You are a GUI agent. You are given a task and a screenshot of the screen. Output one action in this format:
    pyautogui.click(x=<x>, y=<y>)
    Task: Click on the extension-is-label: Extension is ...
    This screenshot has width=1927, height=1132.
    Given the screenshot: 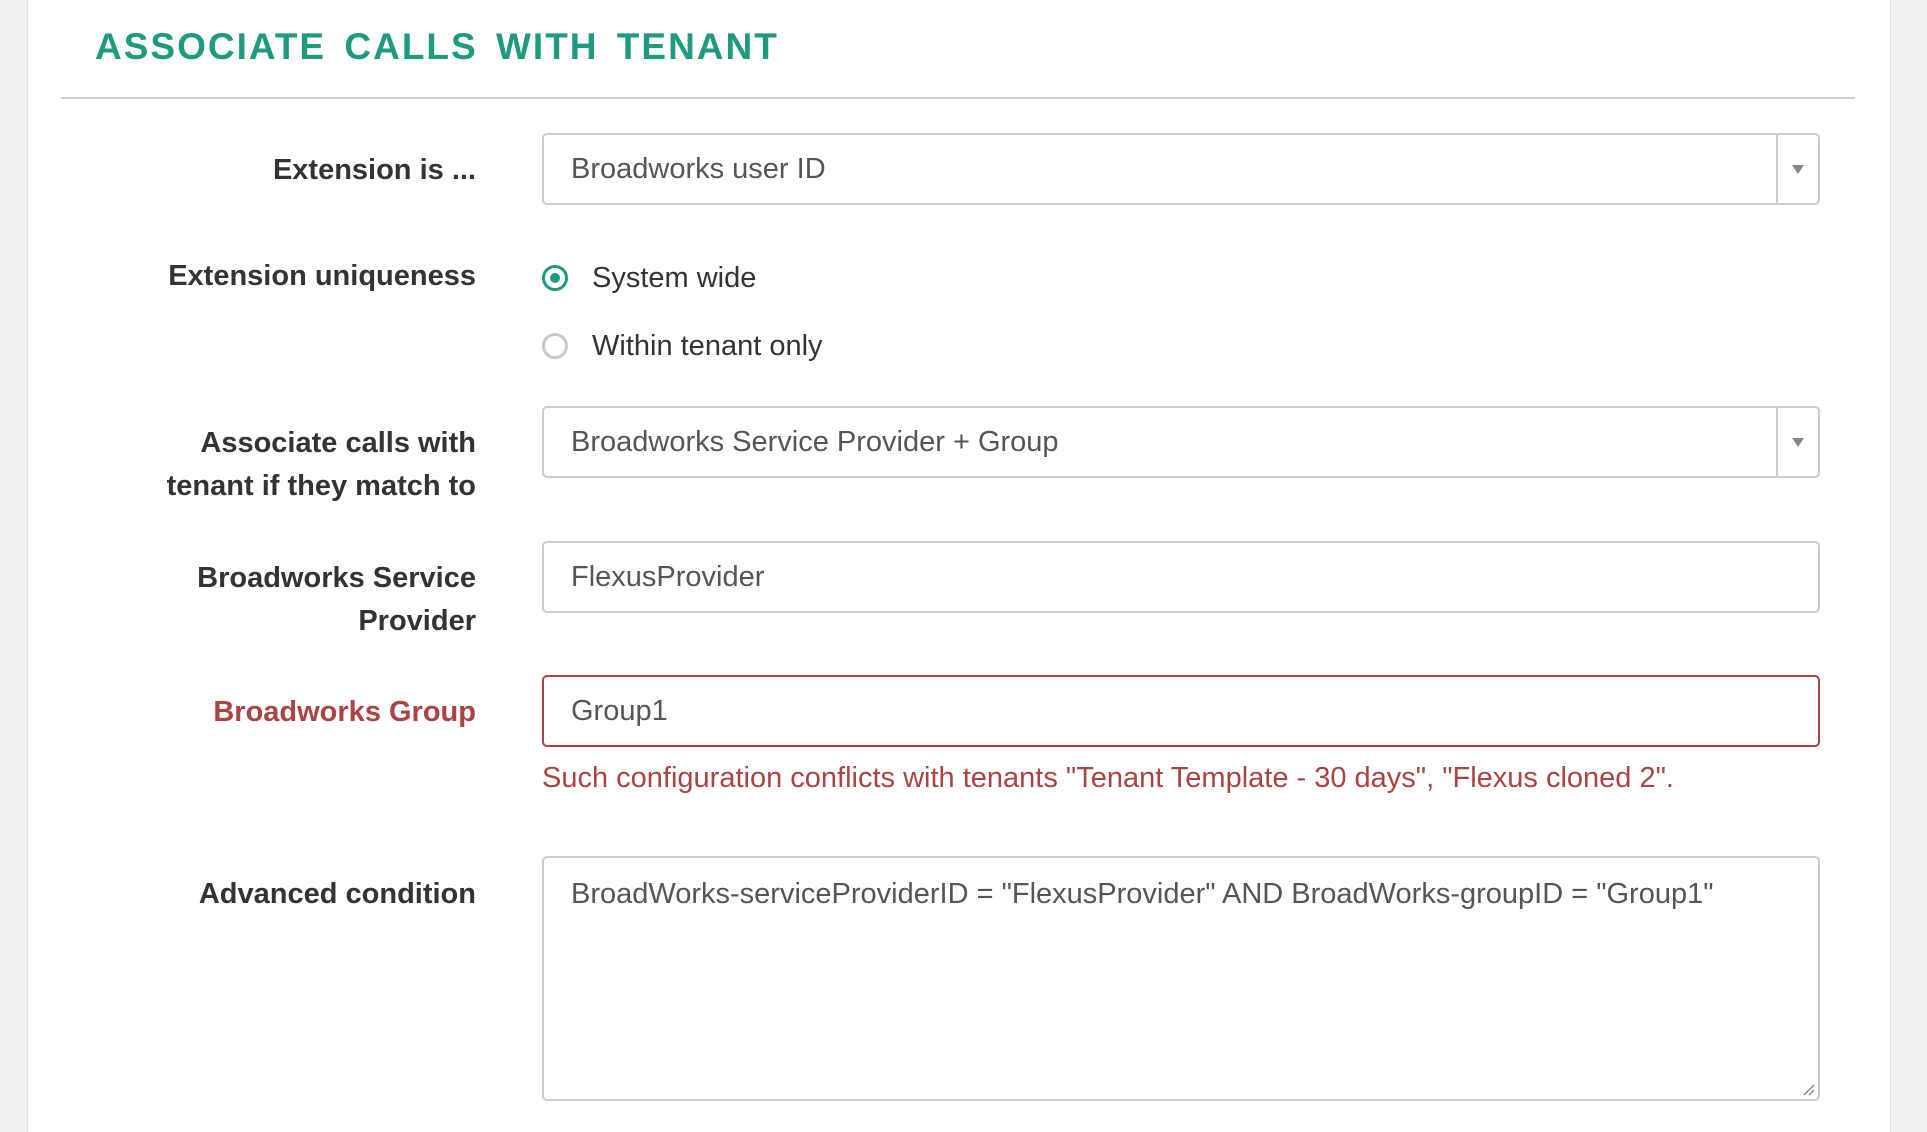 What is the action you would take?
    pyautogui.click(x=374, y=170)
    